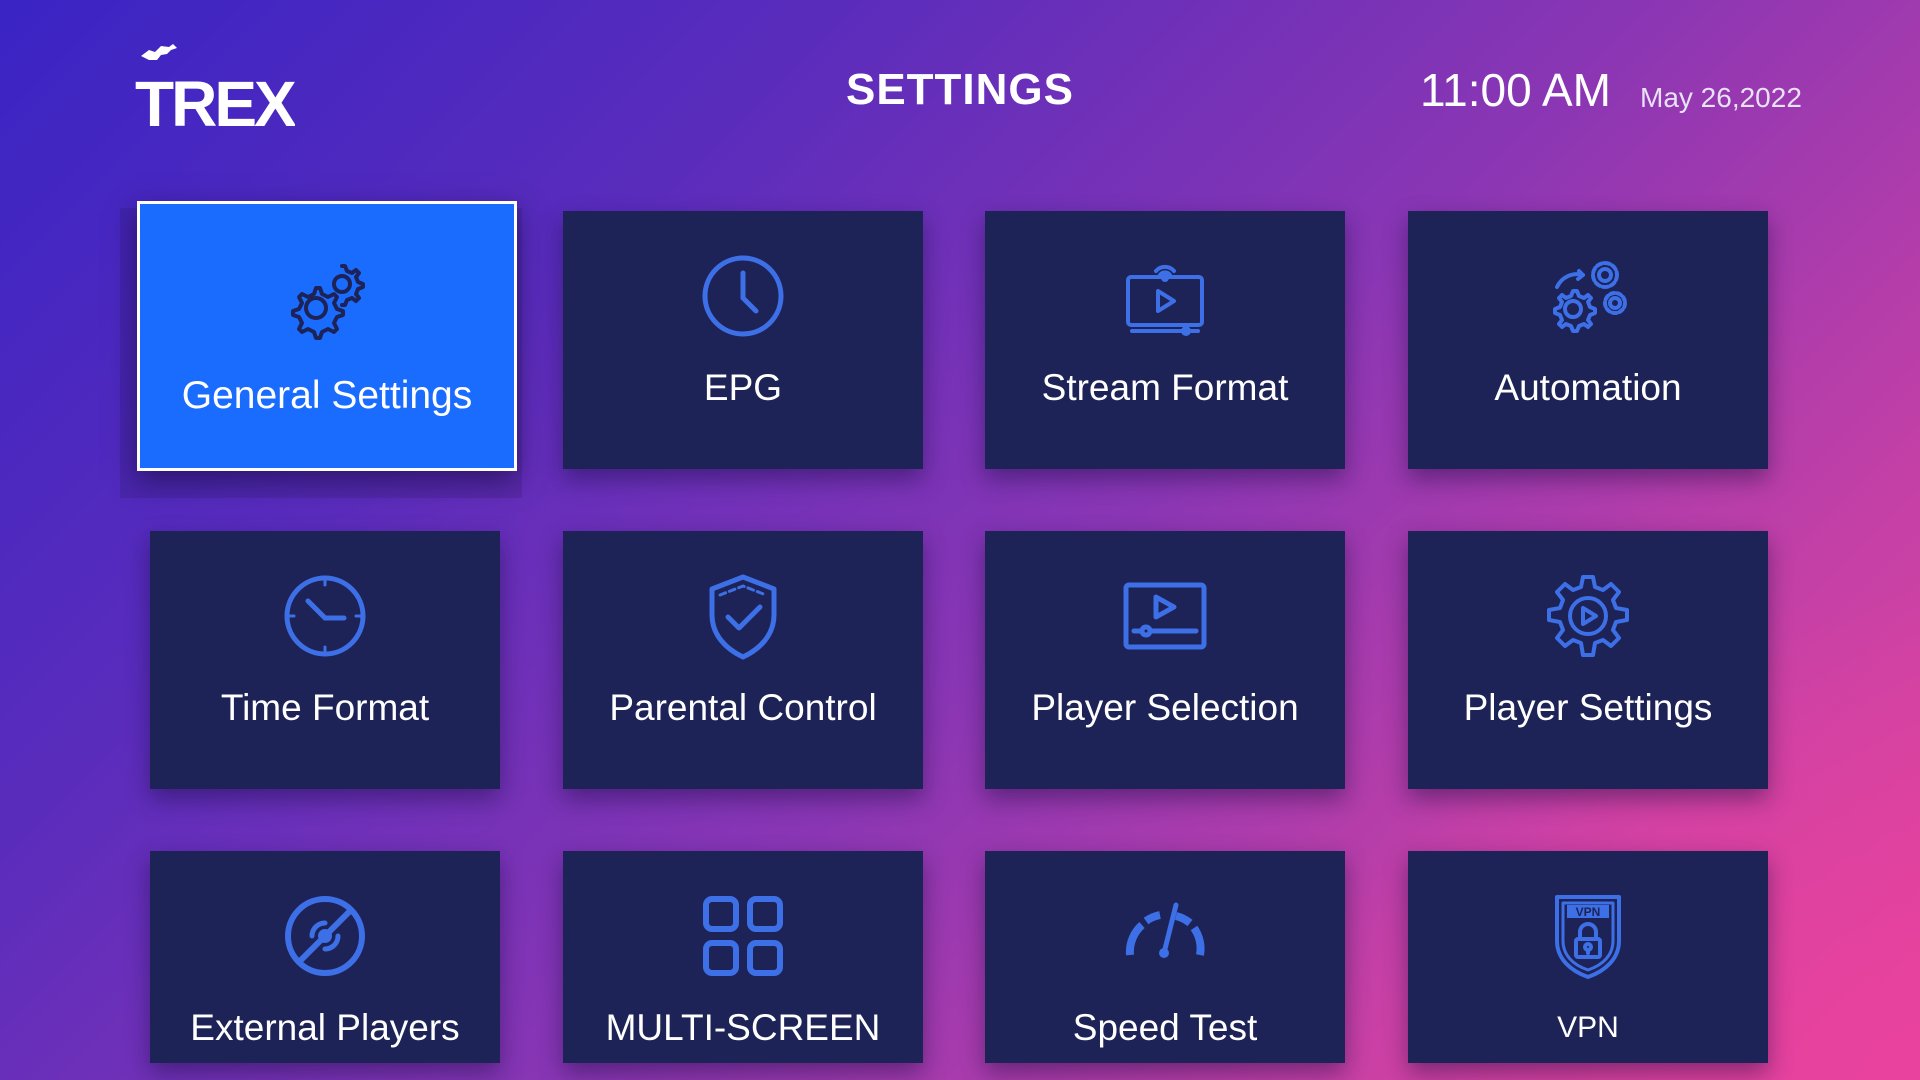 This screenshot has height=1080, width=1920. I want to click on tile-external-players: External Players, so click(325, 957).